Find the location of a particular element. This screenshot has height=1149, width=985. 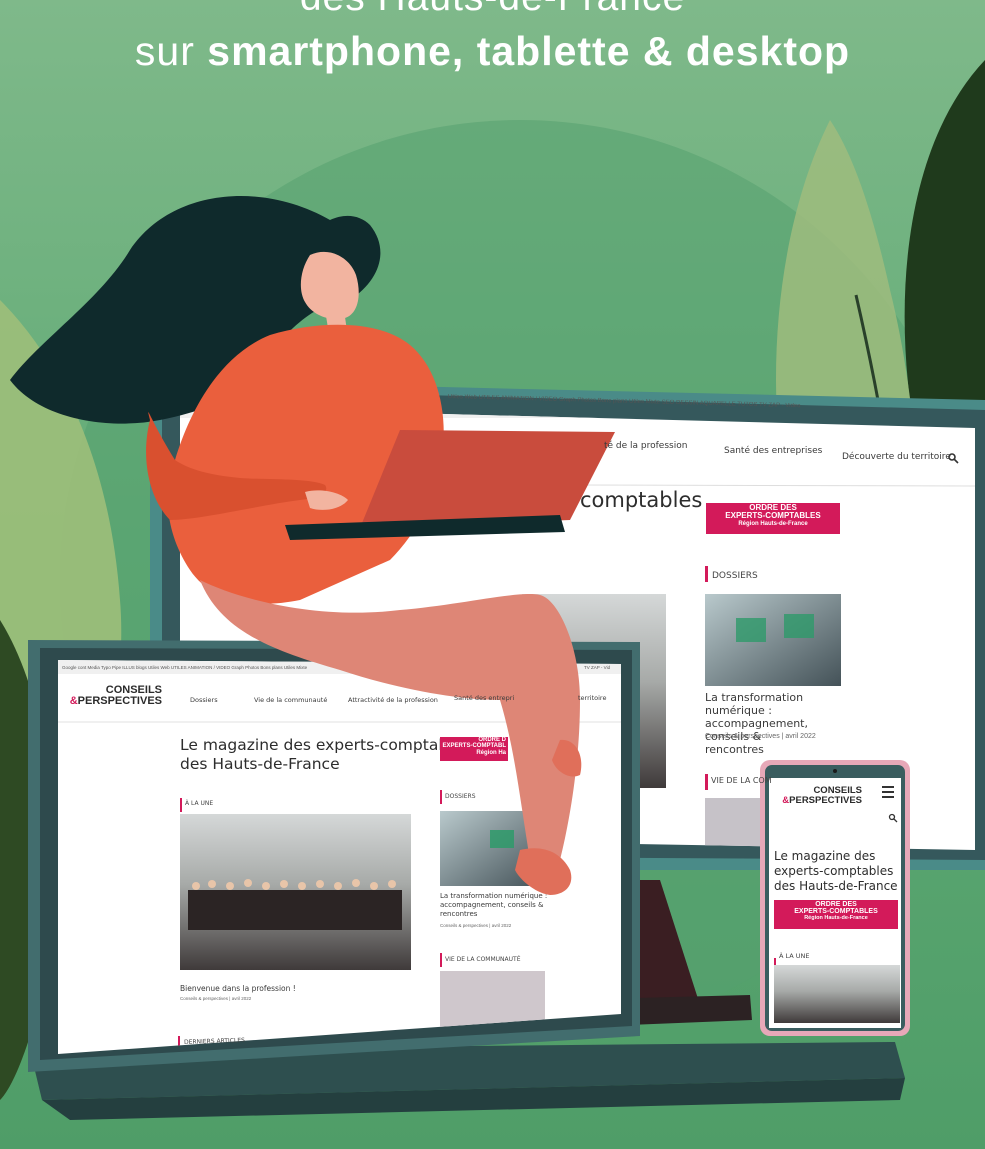

phone-site-title-3: des Hauts-de-France is located at coordinates (836, 886).